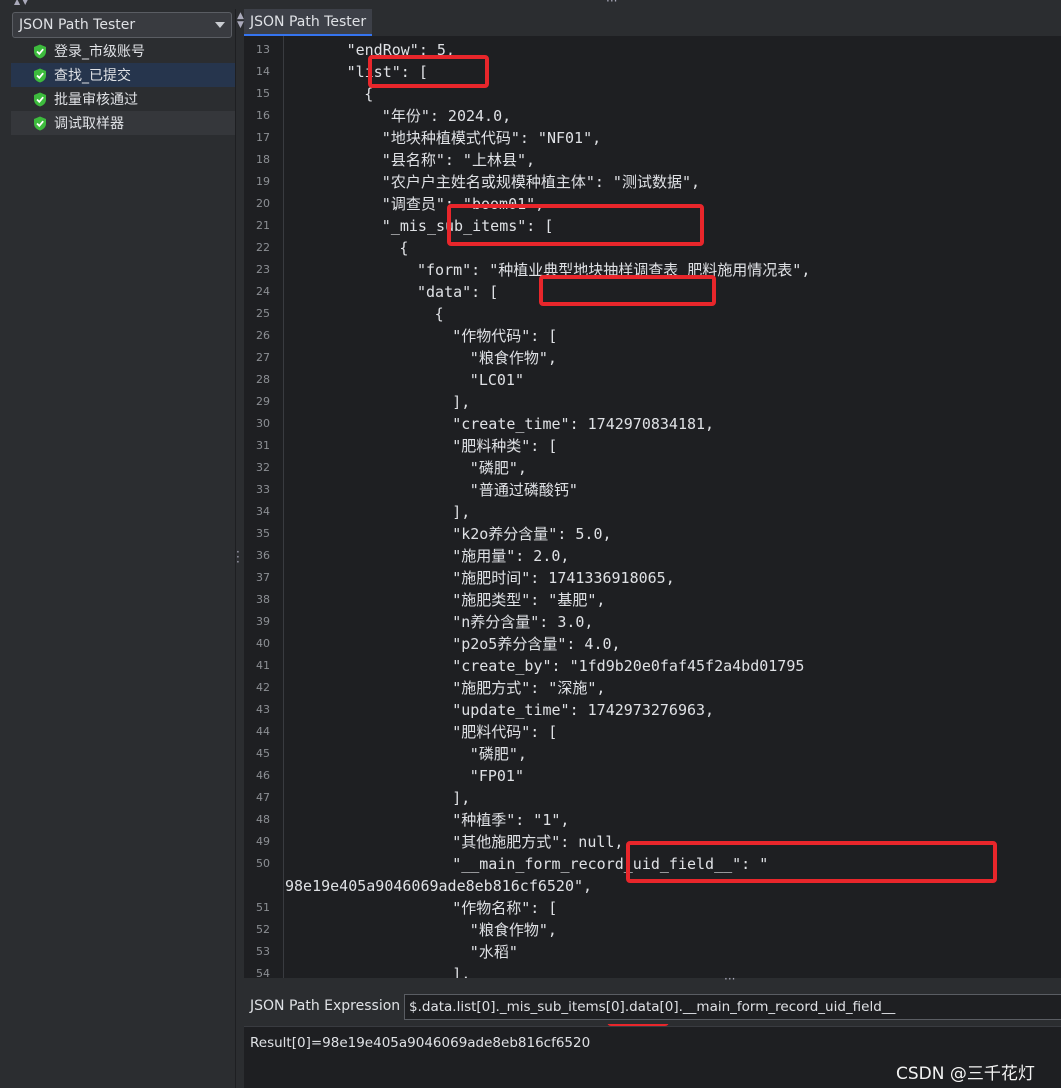 The height and width of the screenshot is (1088, 1061). Describe the element at coordinates (652, 754) in the screenshot. I see `code-line: 45 "磷肥",` at that location.